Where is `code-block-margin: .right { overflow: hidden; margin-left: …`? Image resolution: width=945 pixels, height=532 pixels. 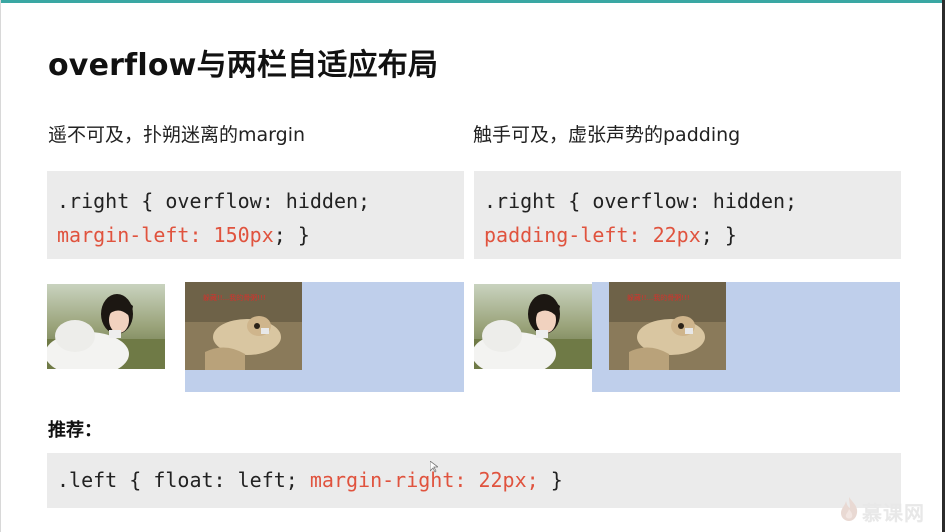
code-block-margin: .right { overflow: hidden; margin-left: … is located at coordinates (255, 215).